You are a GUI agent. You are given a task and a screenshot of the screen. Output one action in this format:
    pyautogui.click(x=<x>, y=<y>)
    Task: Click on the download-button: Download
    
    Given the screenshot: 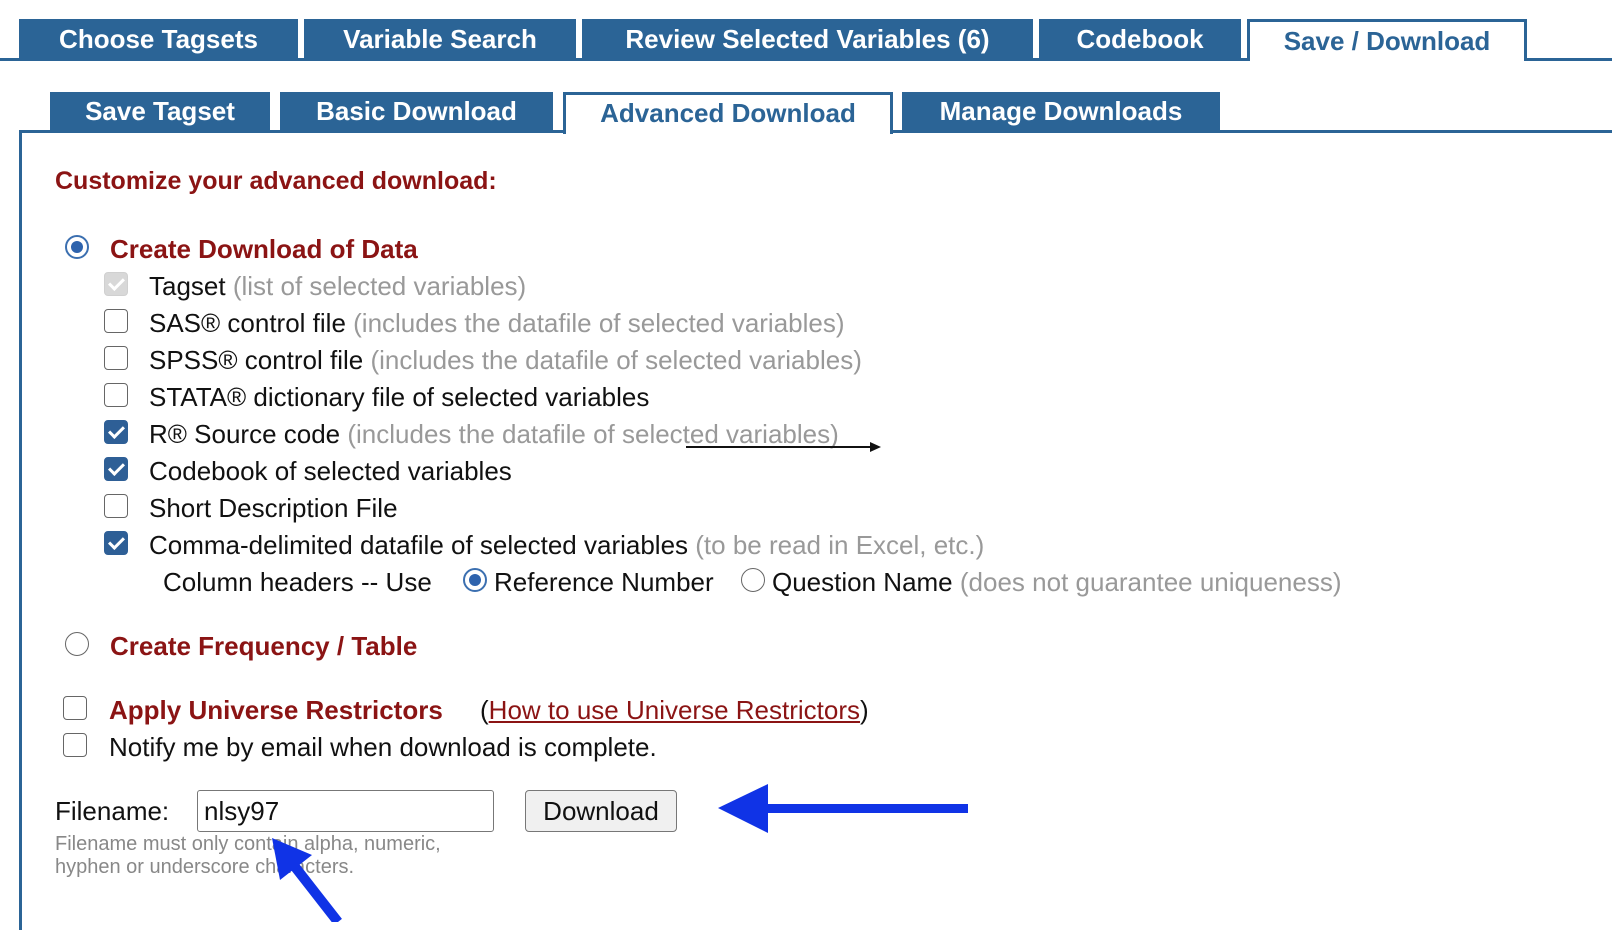 What is the action you would take?
    pyautogui.click(x=601, y=811)
    